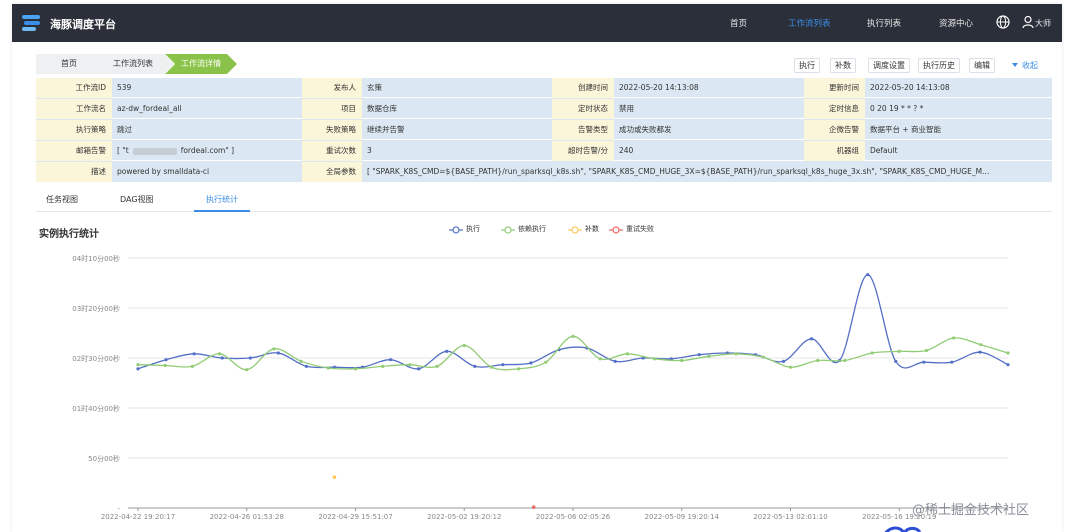 This screenshot has height=532, width=1080. I want to click on watermark-text: @稀土掘金技术社区, so click(971, 510).